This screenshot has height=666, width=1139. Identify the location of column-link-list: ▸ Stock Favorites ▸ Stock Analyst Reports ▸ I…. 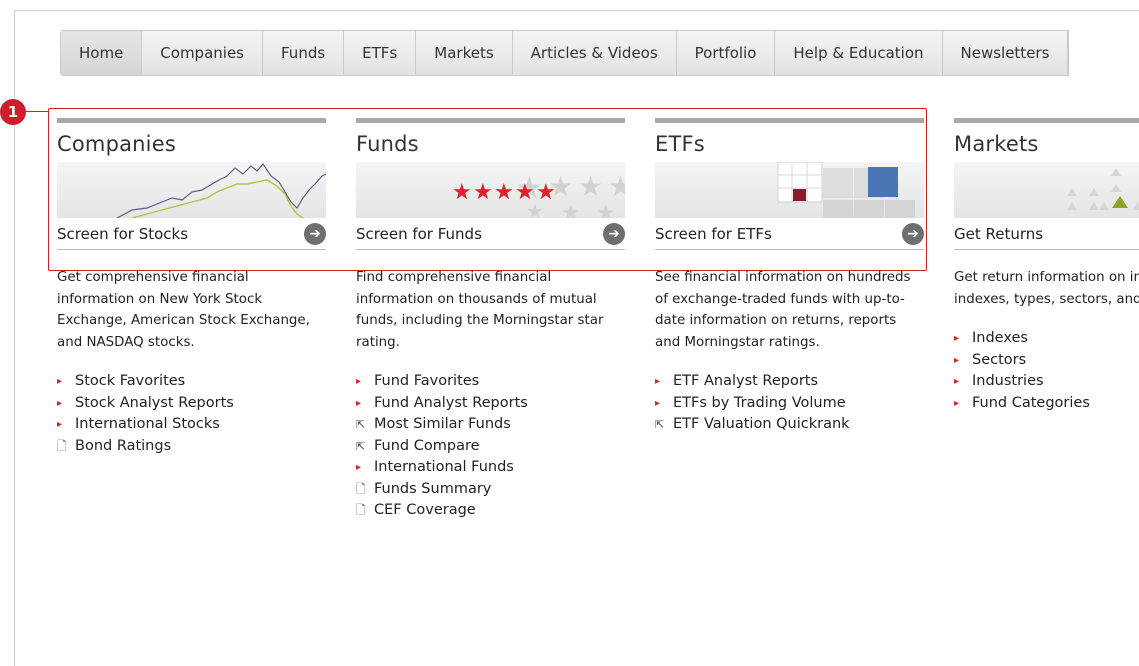
(191, 414).